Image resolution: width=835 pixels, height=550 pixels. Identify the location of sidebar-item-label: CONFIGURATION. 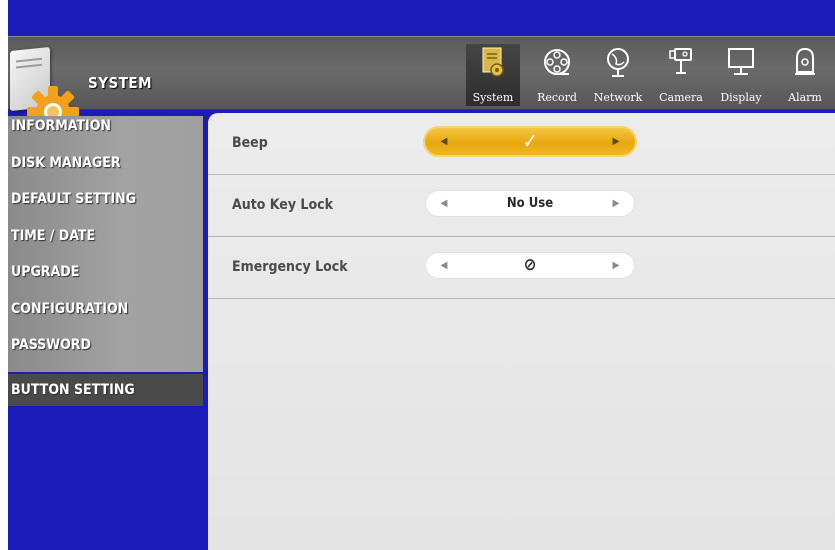
(70, 308).